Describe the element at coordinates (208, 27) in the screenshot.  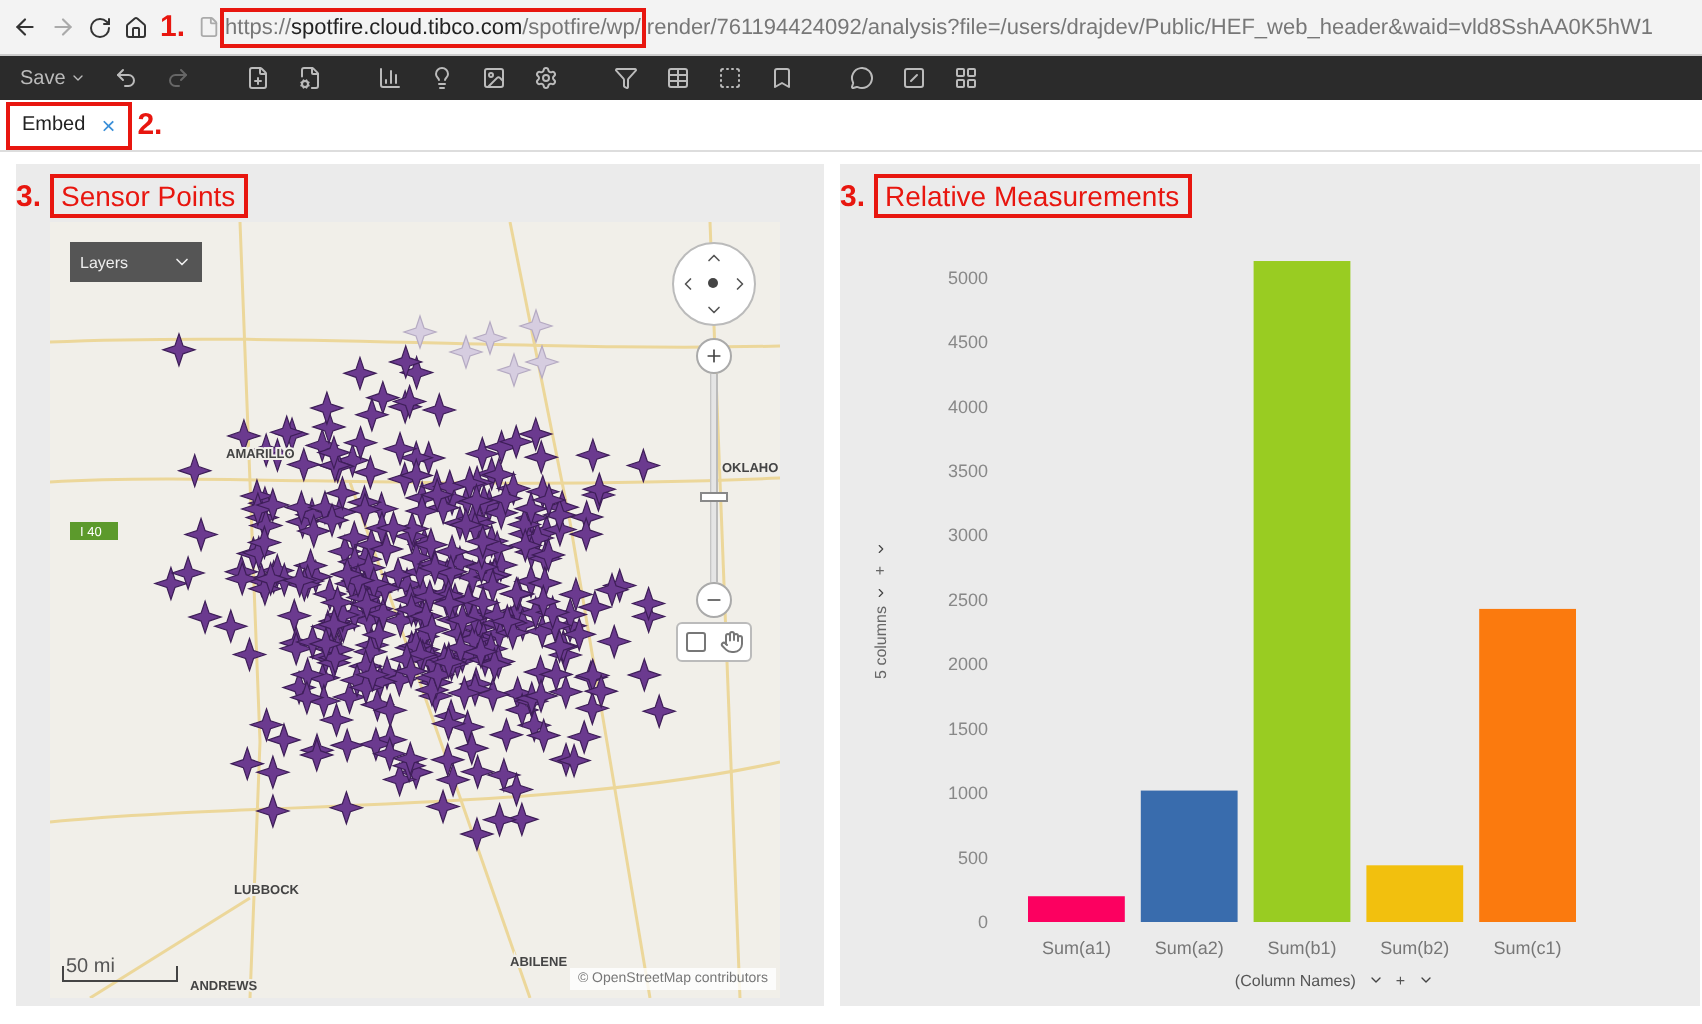
I see `page-icon` at that location.